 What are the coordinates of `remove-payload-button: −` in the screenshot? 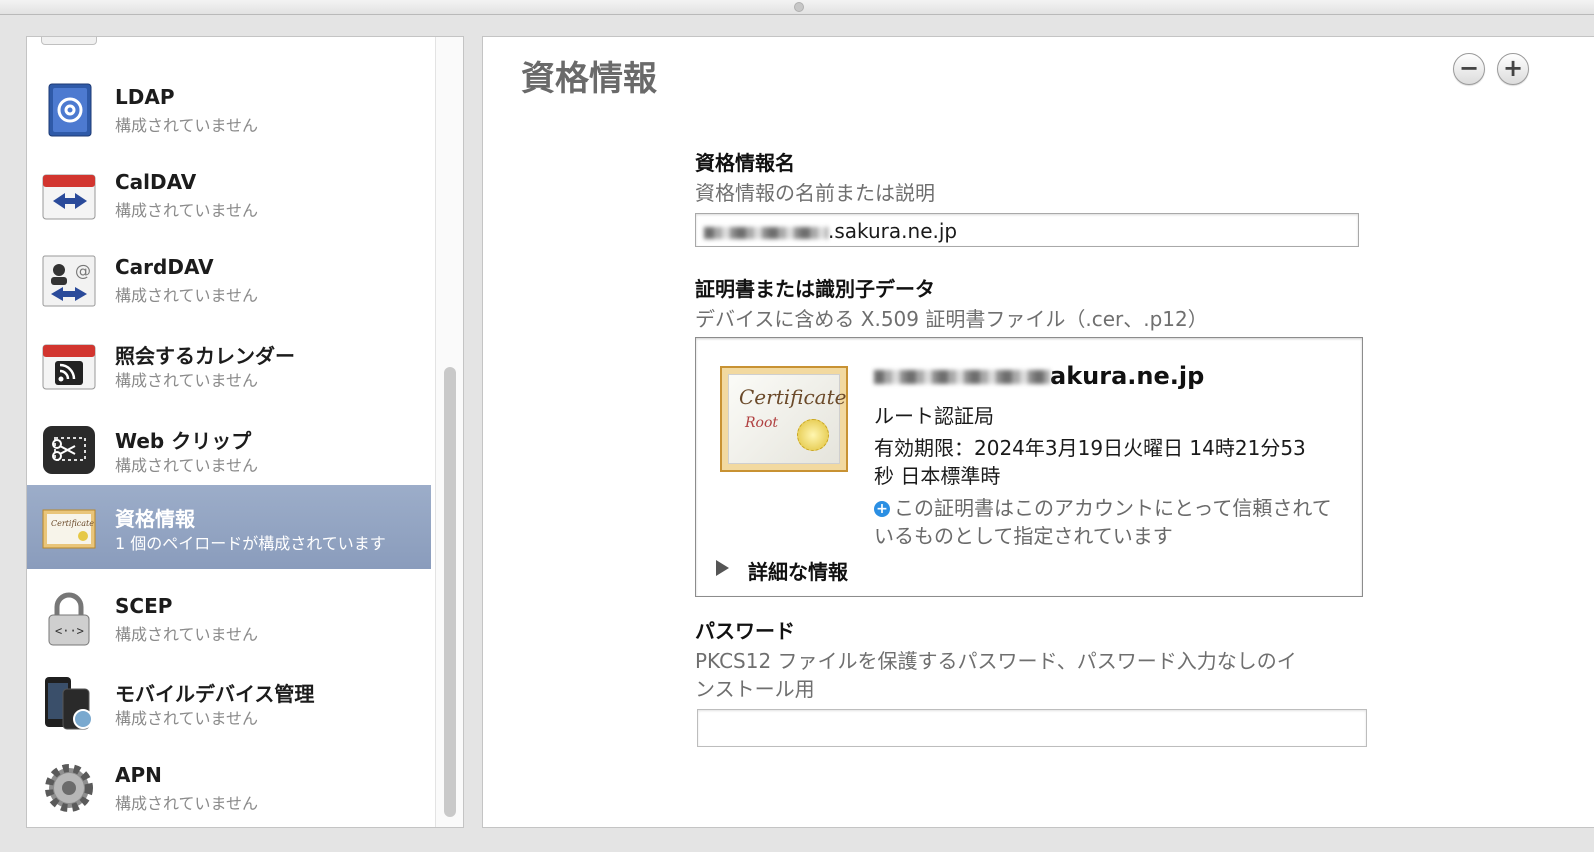 It's located at (1469, 69).